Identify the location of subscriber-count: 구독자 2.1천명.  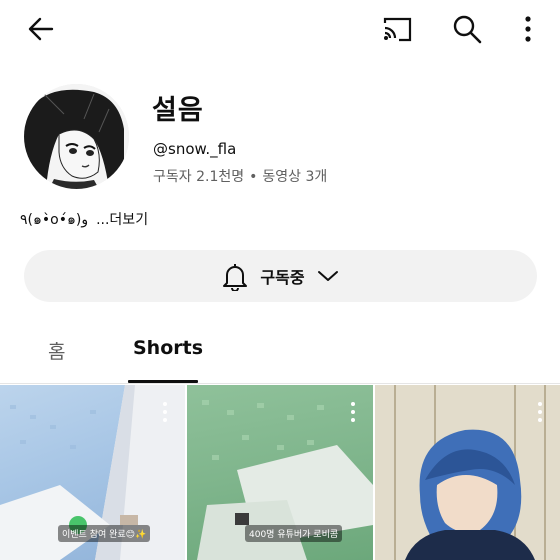
(199, 177).